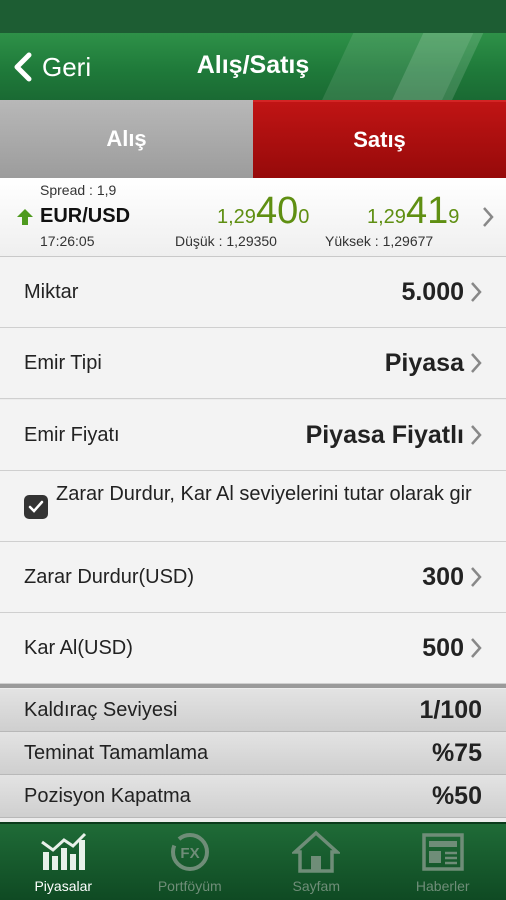 Image resolution: width=506 pixels, height=900 pixels. What do you see at coordinates (253, 292) in the screenshot?
I see `amount-row: Miktar 5.000` at bounding box center [253, 292].